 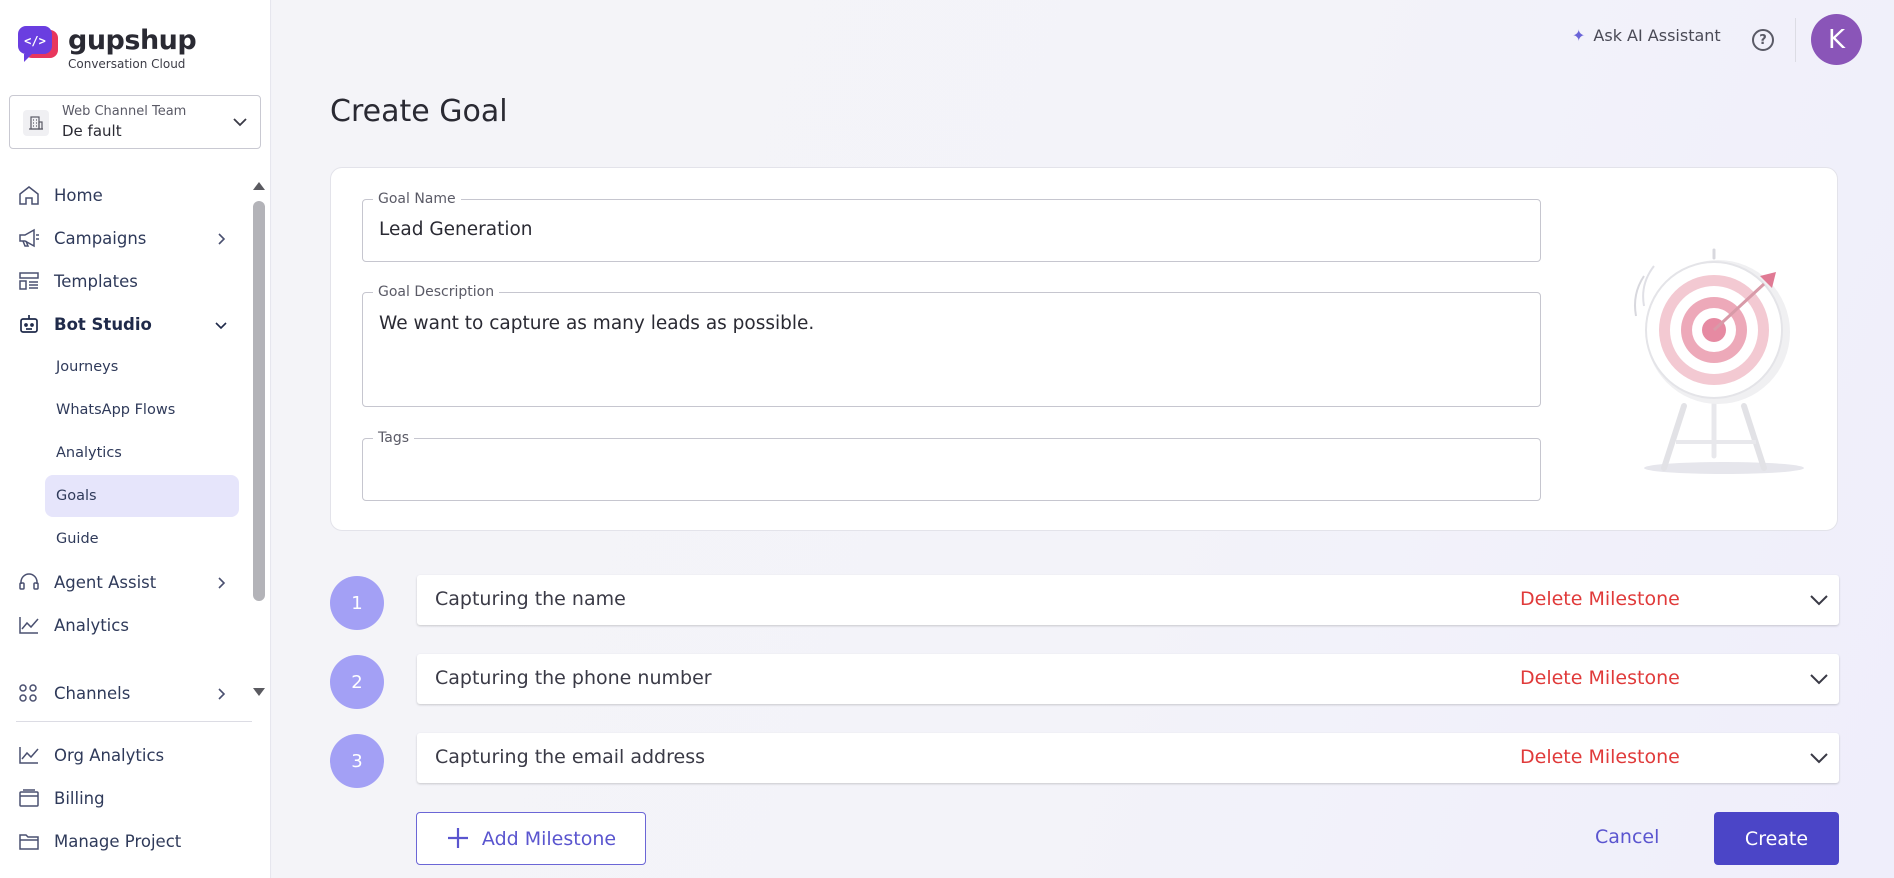 What do you see at coordinates (357, 603) in the screenshot?
I see `milestone-step-1: 1` at bounding box center [357, 603].